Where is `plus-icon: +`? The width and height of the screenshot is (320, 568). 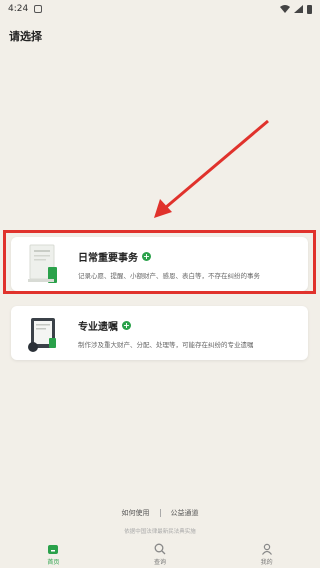 plus-icon: + is located at coordinates (126, 325).